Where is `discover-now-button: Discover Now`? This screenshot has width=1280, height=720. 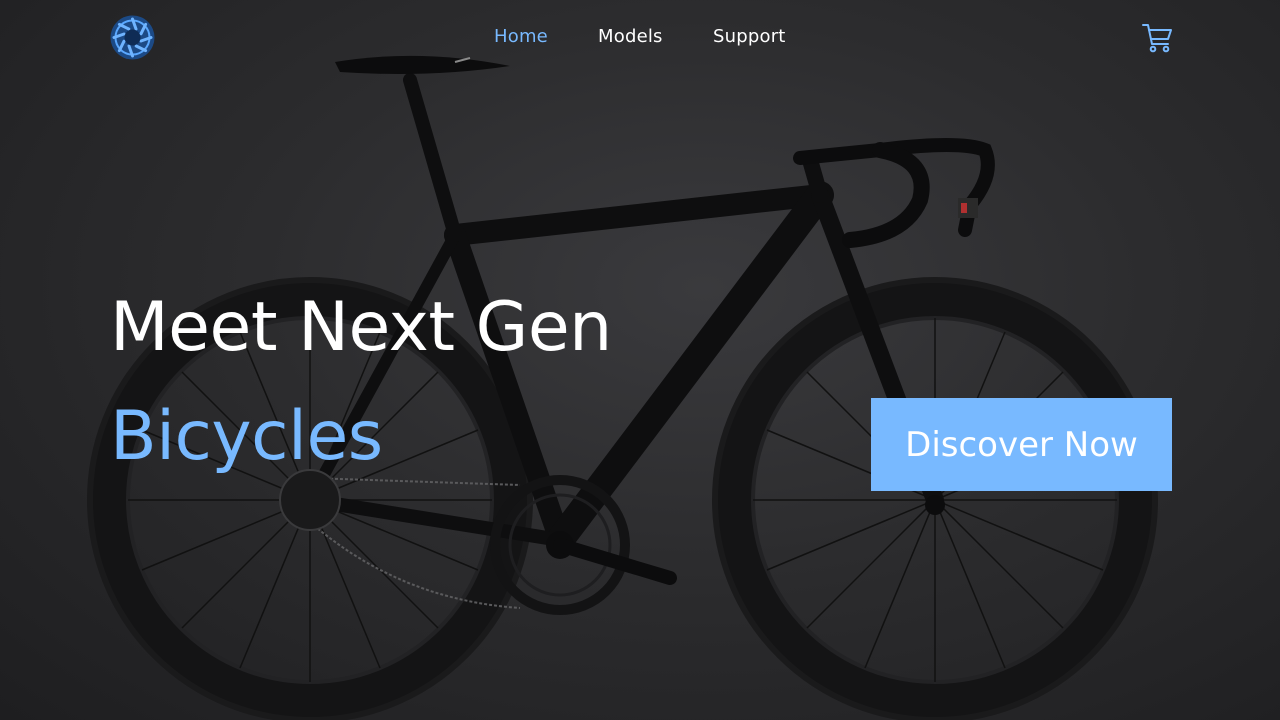
discover-now-button: Discover Now is located at coordinates (1021, 444).